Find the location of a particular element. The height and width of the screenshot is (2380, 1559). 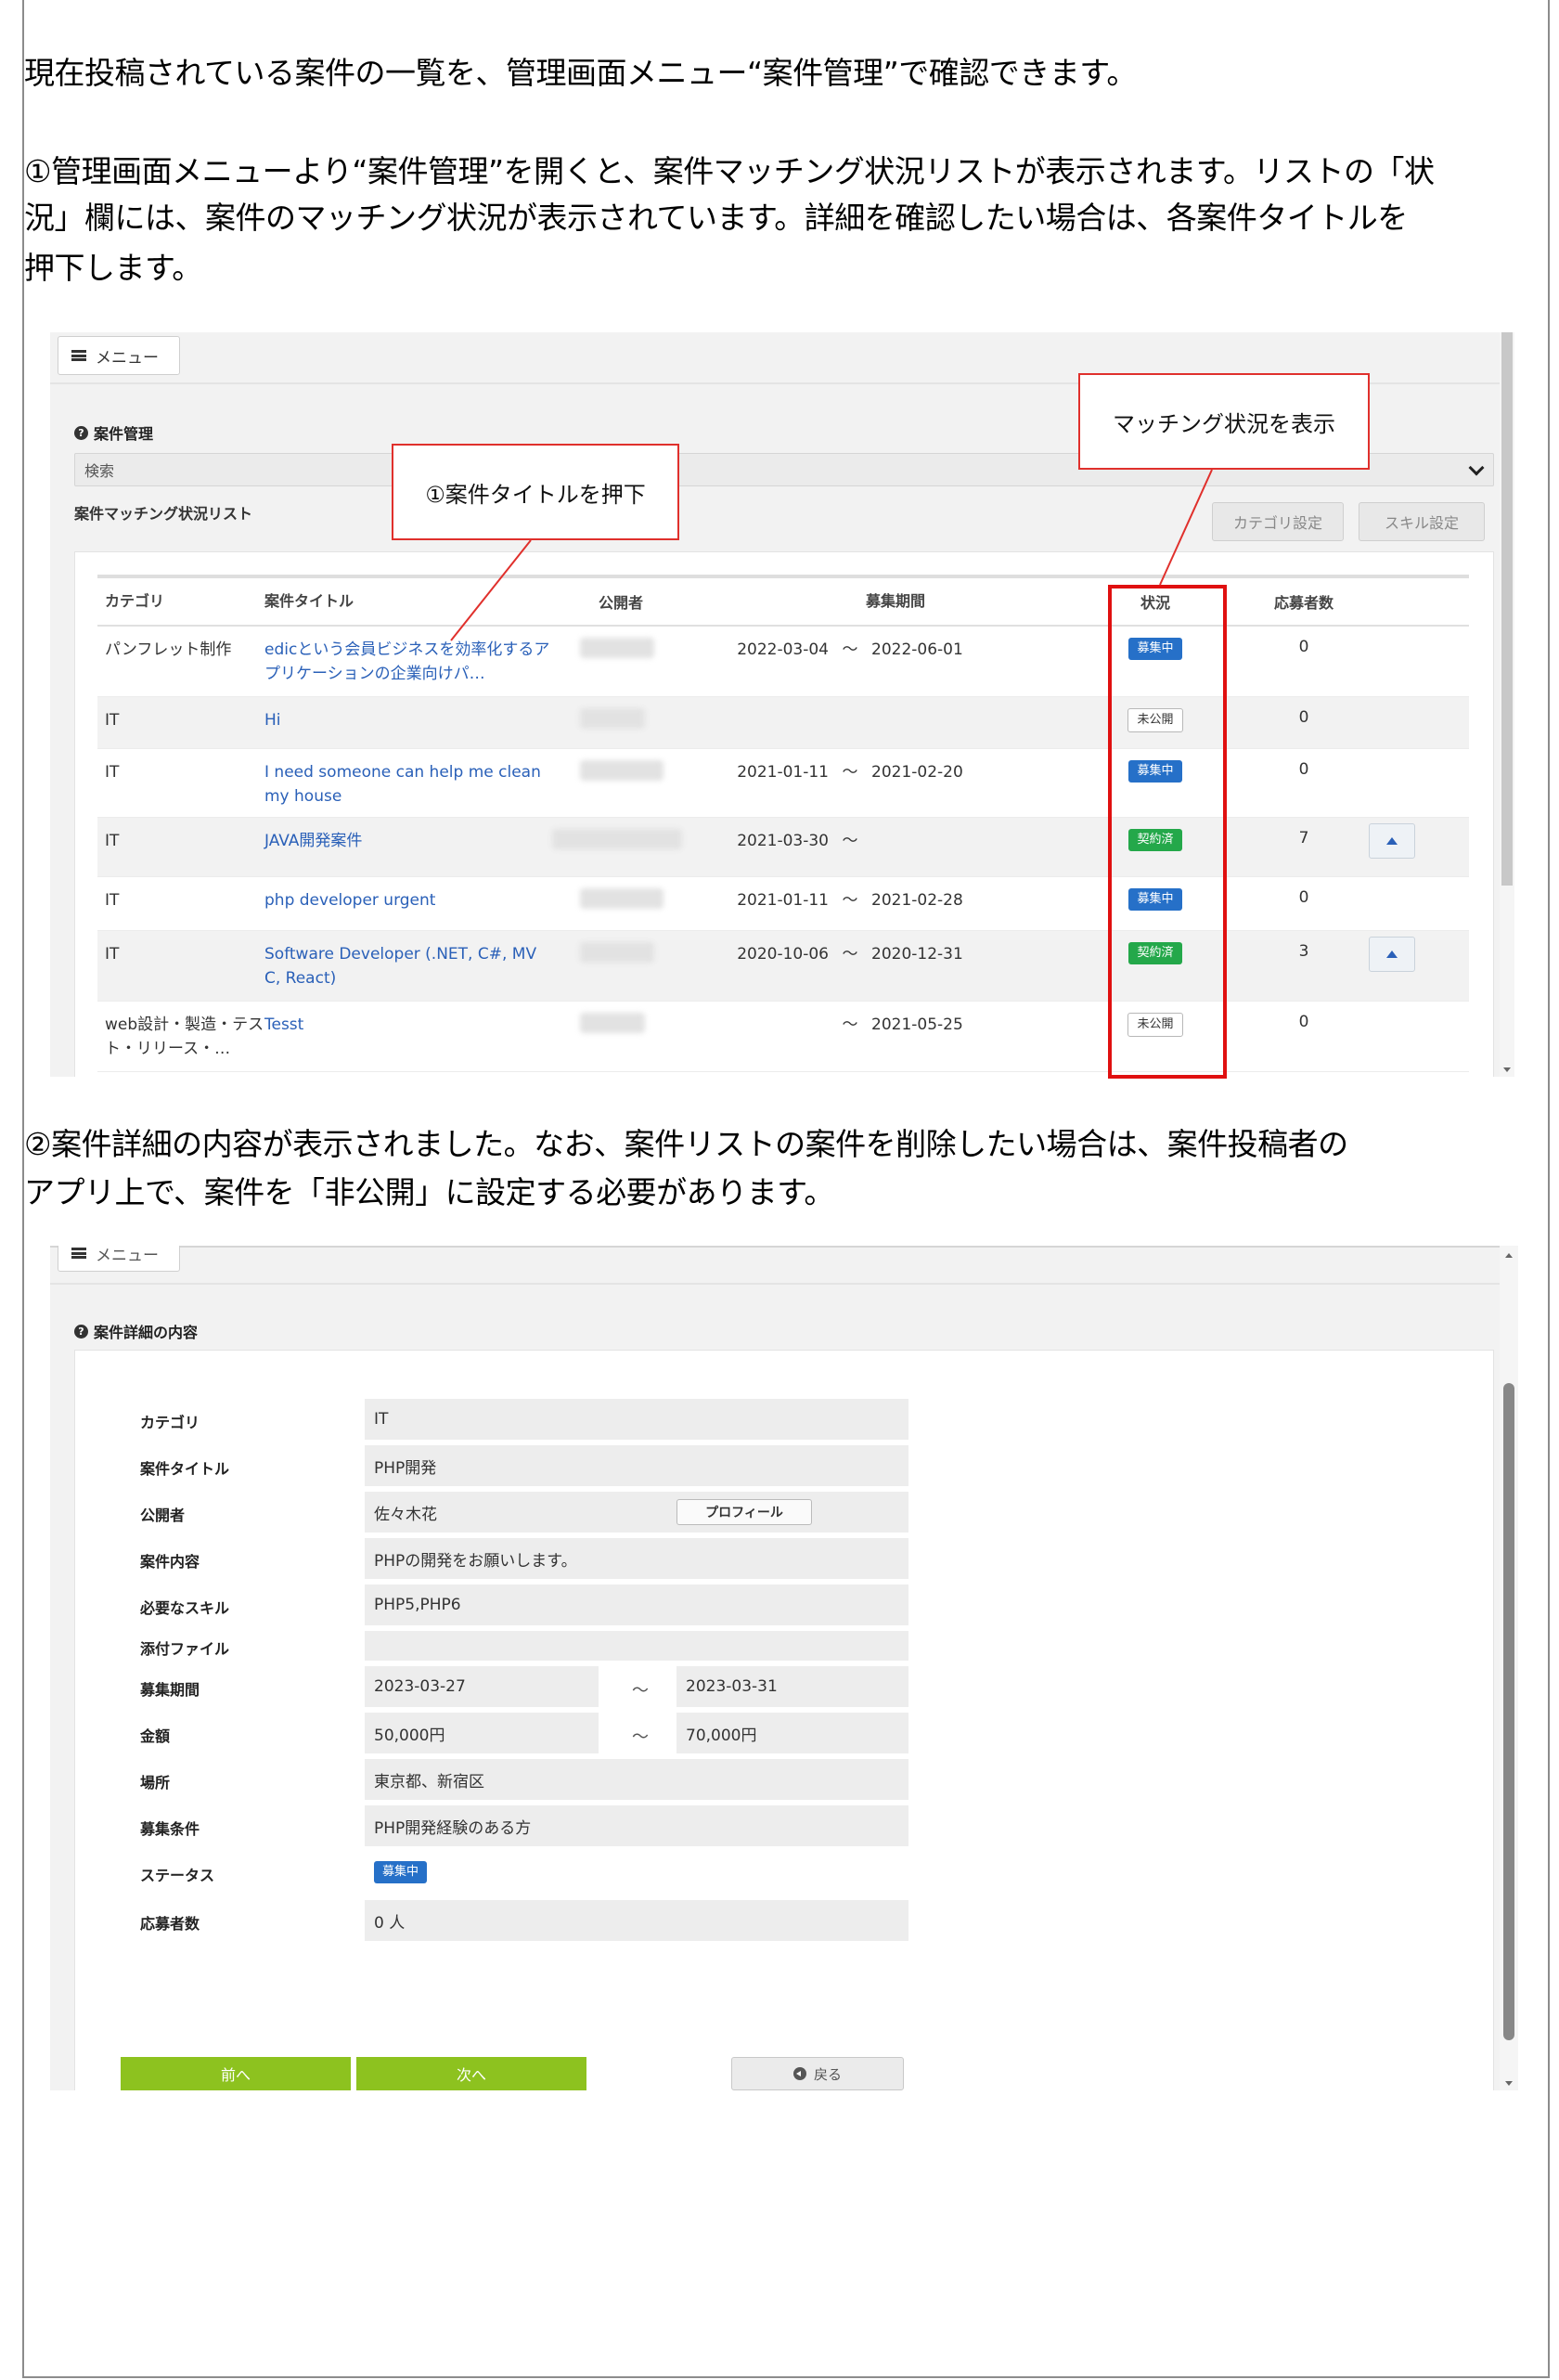

col-publisher: 公開者 is located at coordinates (621, 603).